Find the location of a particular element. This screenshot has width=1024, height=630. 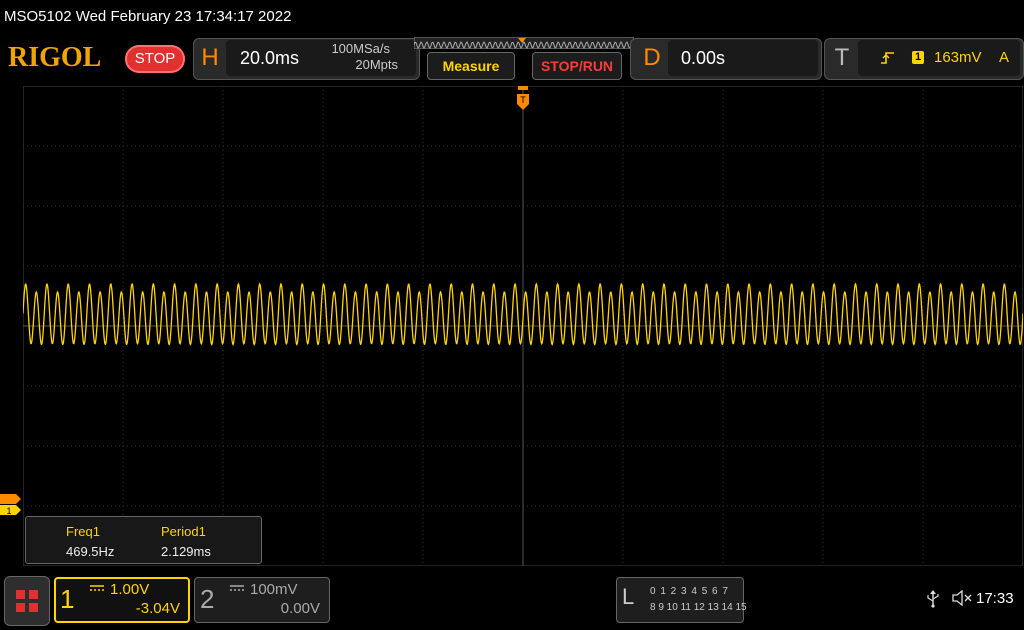

ch1-ground-label: 1 is located at coordinates (8, 511).